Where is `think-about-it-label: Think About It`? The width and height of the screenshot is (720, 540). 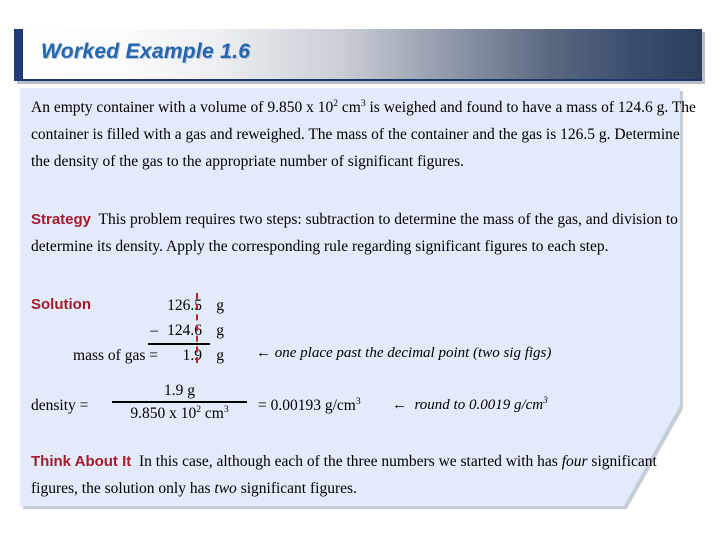 think-about-it-label: Think About It is located at coordinates (81, 461).